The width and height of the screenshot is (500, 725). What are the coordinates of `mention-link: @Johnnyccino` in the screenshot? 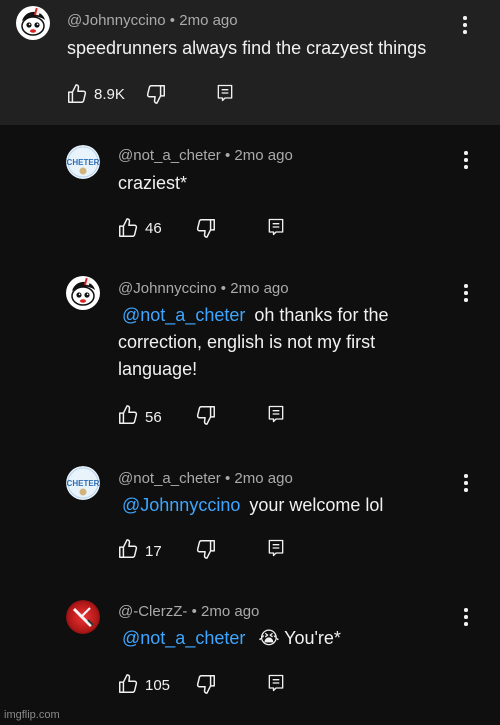 It's located at (181, 505).